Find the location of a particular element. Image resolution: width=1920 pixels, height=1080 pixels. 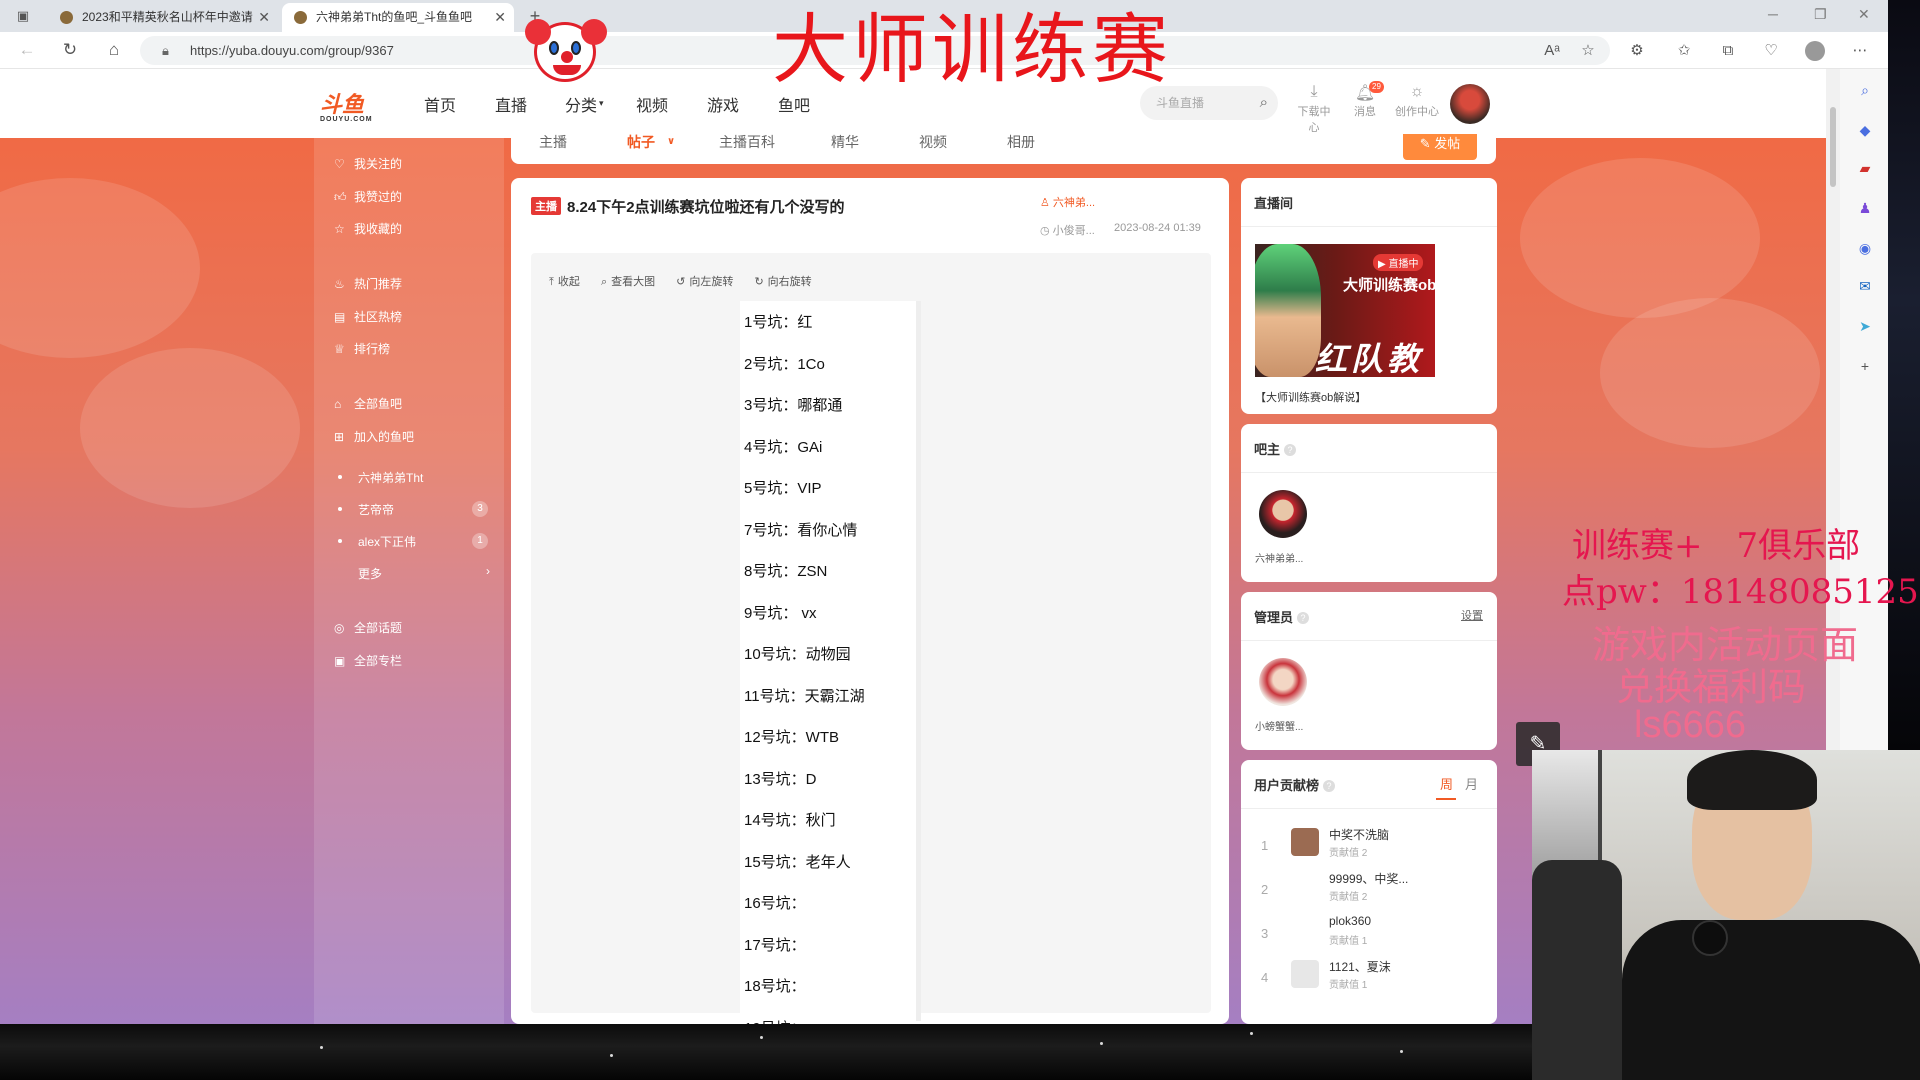

back-icon: ← is located at coordinates (27, 50).